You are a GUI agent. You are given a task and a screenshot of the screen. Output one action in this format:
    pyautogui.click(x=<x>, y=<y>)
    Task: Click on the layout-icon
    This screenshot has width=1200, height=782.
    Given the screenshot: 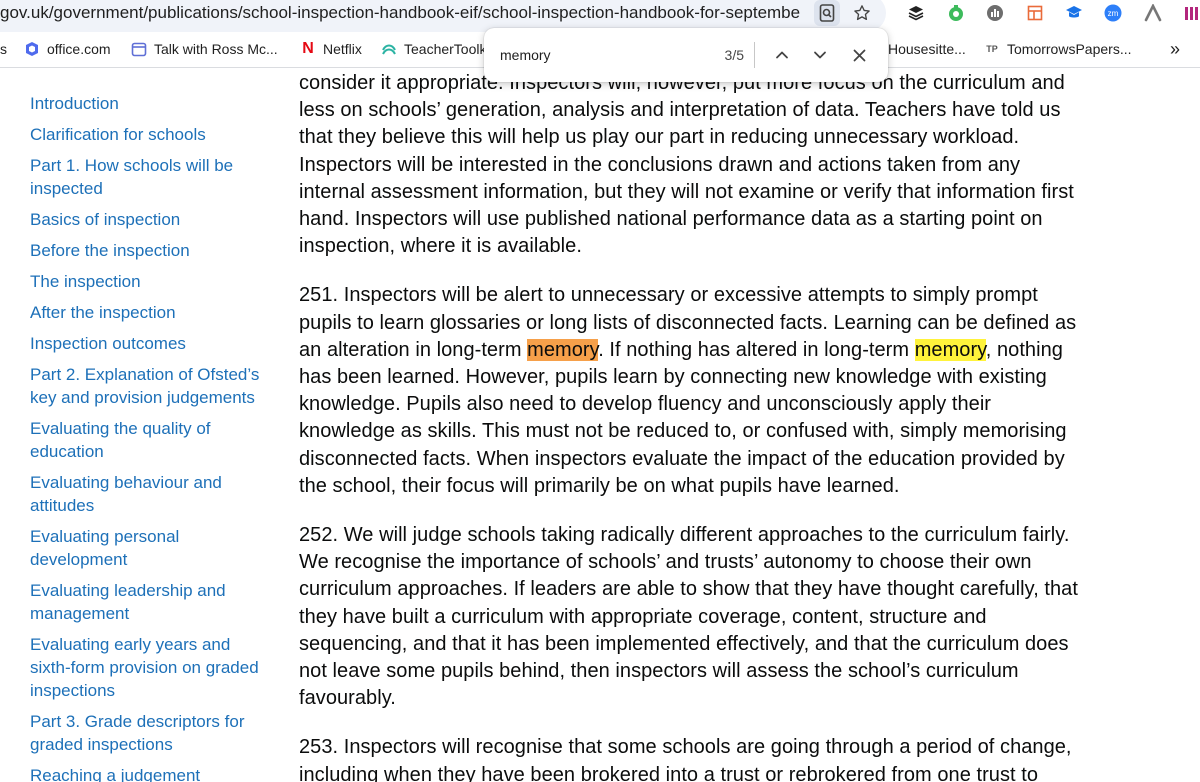 What is the action you would take?
    pyautogui.click(x=1035, y=13)
    